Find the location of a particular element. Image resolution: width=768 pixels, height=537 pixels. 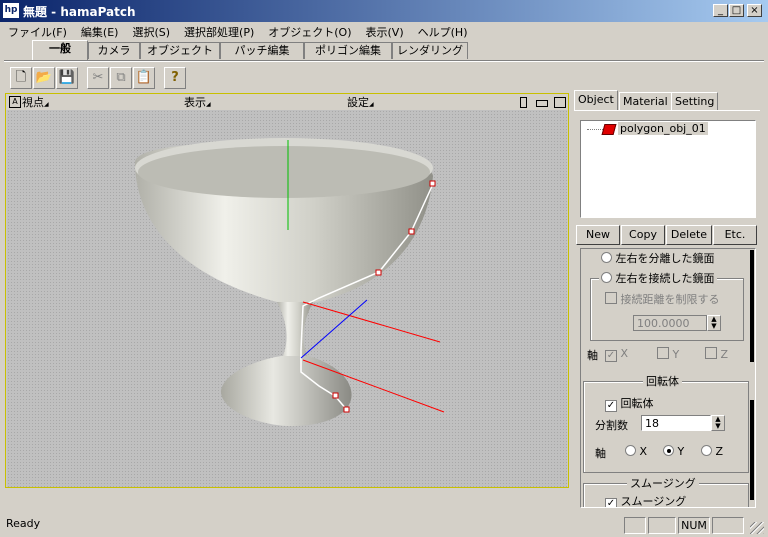

etc-button: Etc. is located at coordinates (735, 235).